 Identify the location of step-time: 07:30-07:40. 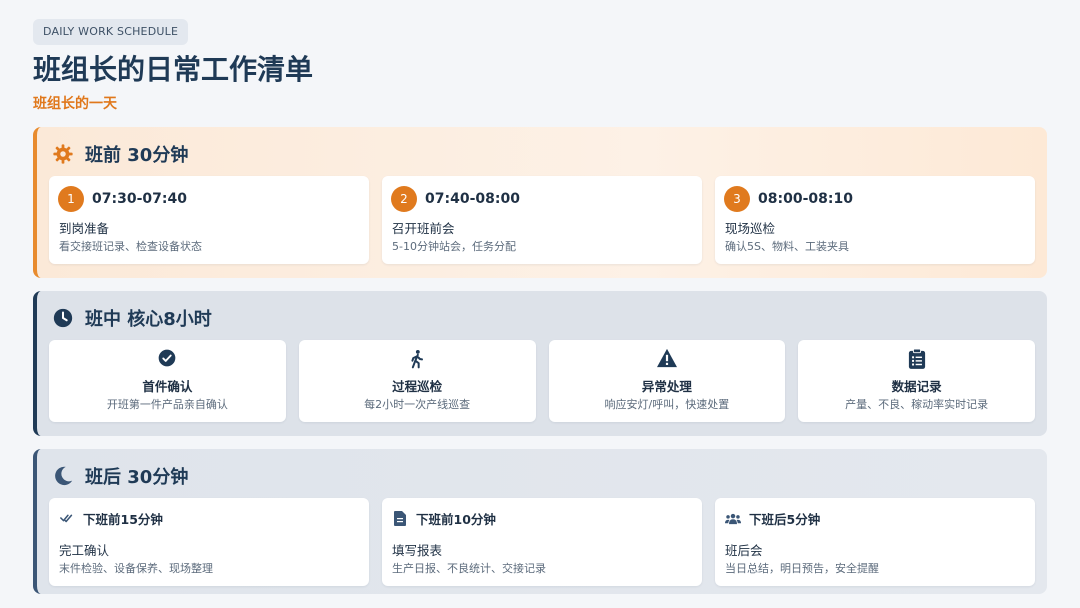
(139, 199).